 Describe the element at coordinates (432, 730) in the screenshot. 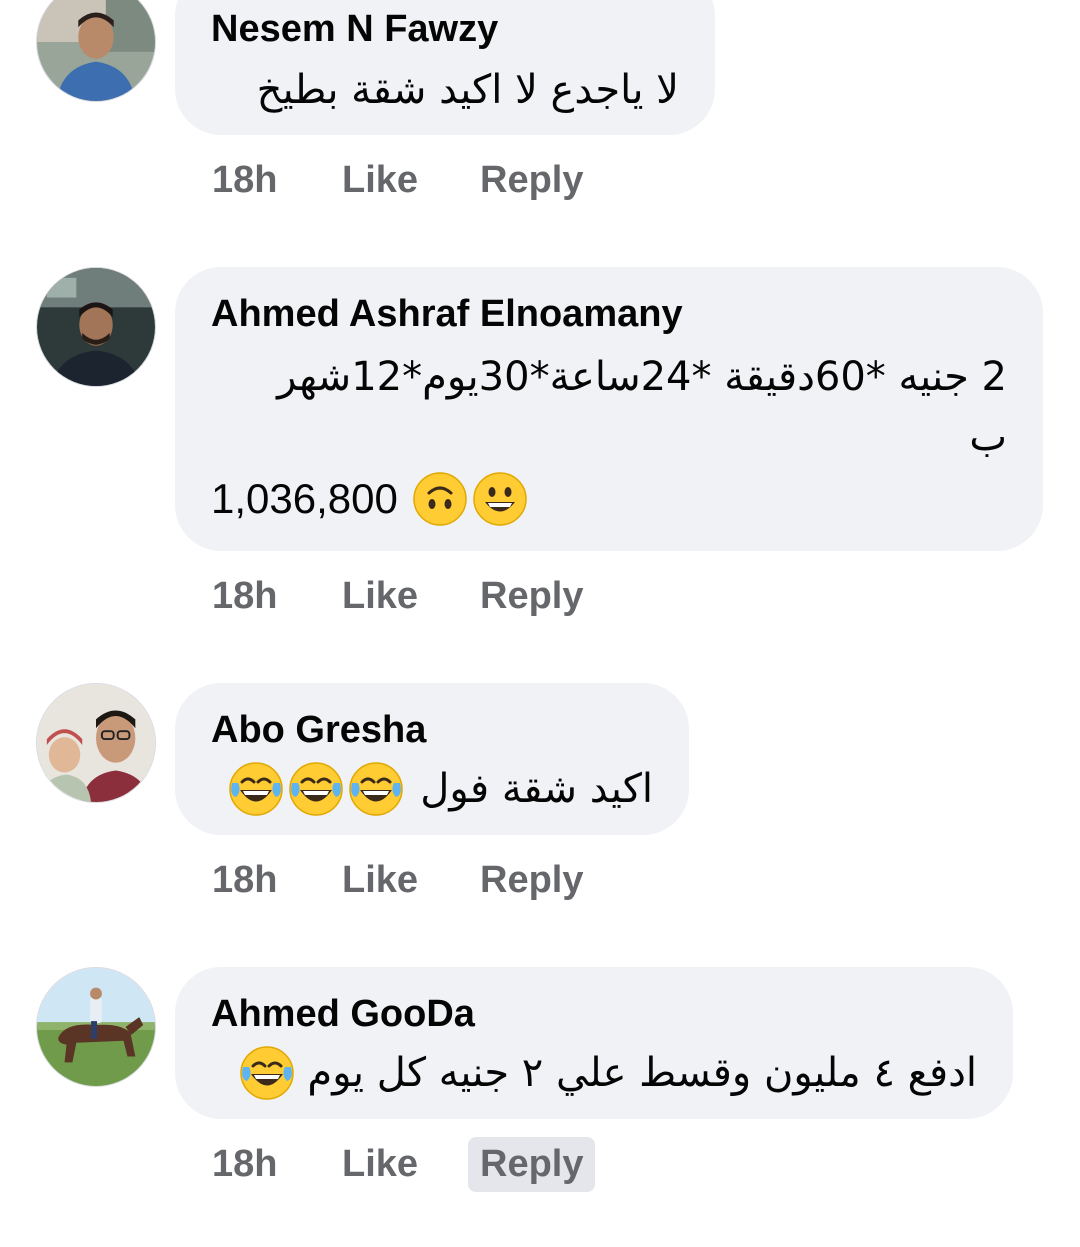

I see `comment-author: Abo Gresha` at that location.